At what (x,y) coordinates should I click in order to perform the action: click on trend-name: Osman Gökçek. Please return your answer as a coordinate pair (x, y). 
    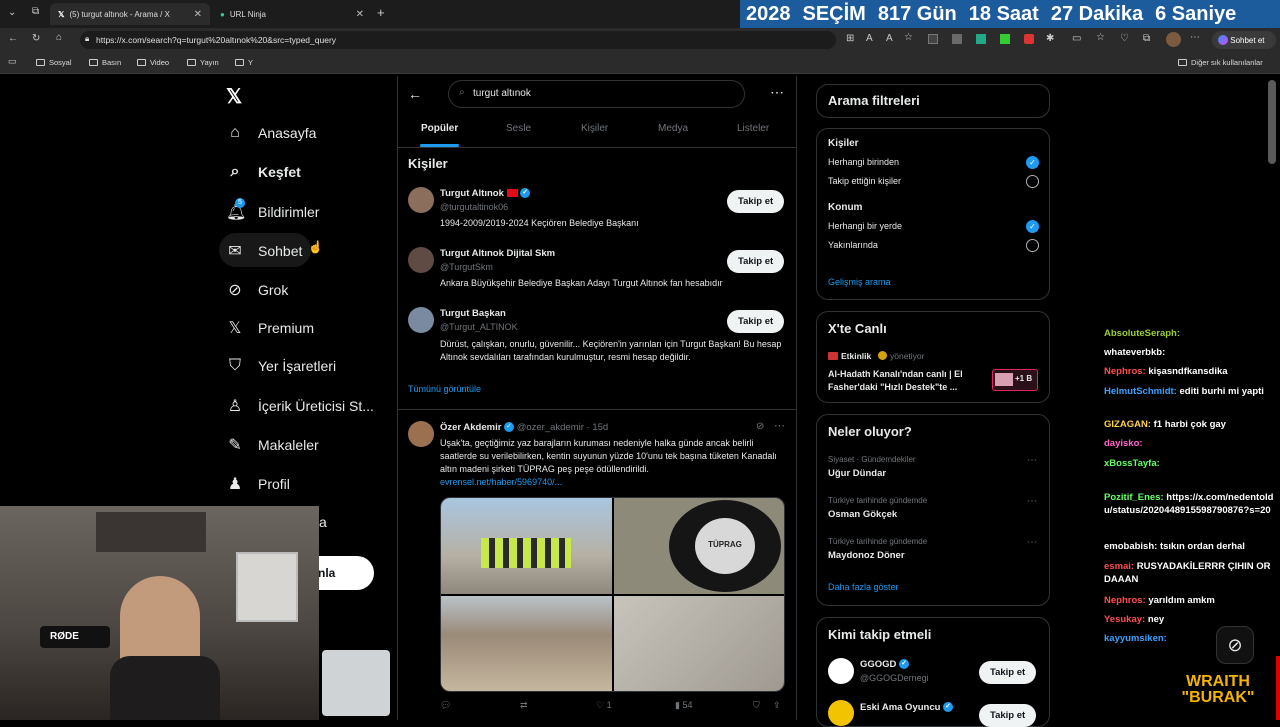
    Looking at the image, I should click on (862, 514).